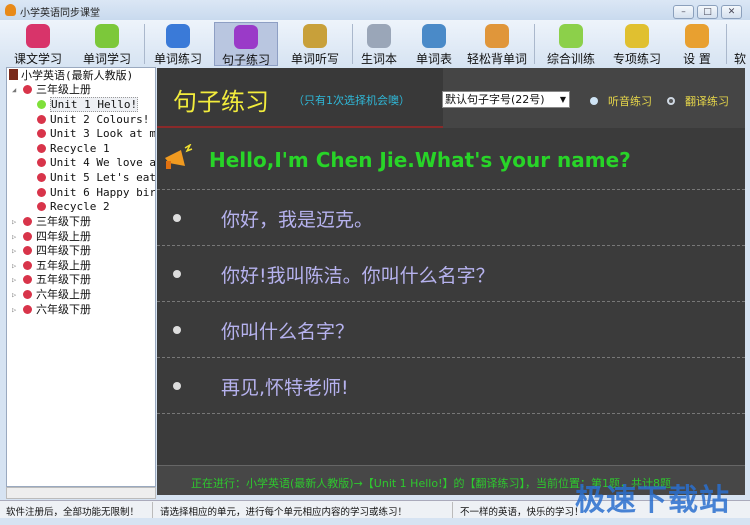  What do you see at coordinates (14, 90) in the screenshot?
I see `collapse-icon: ◢` at bounding box center [14, 90].